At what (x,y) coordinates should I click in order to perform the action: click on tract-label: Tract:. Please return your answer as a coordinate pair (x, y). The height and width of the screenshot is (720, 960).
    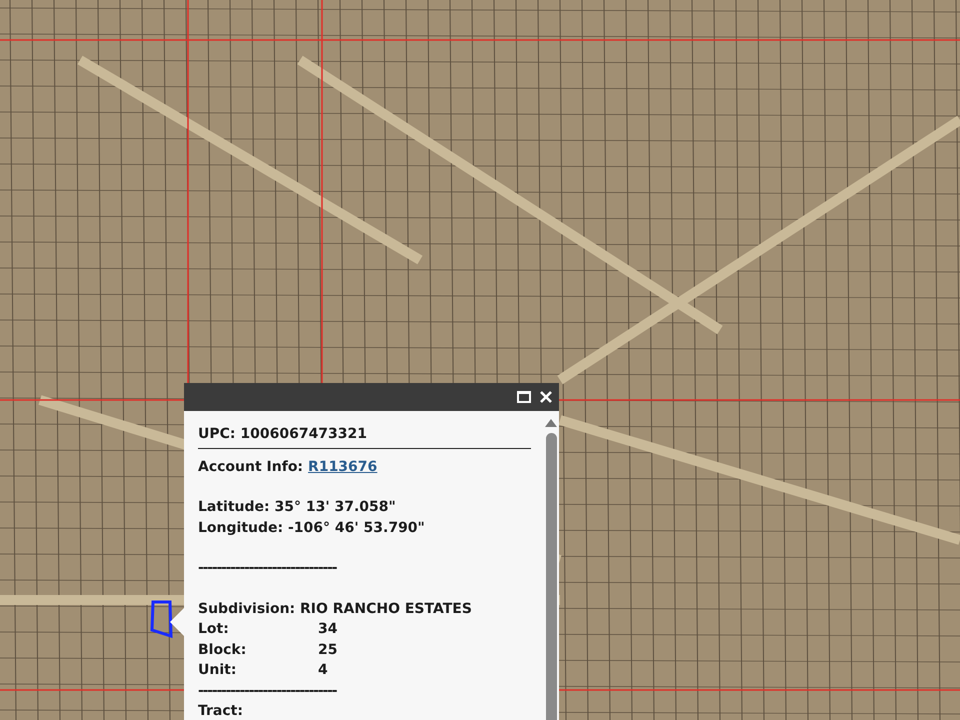
    Looking at the image, I should click on (221, 711).